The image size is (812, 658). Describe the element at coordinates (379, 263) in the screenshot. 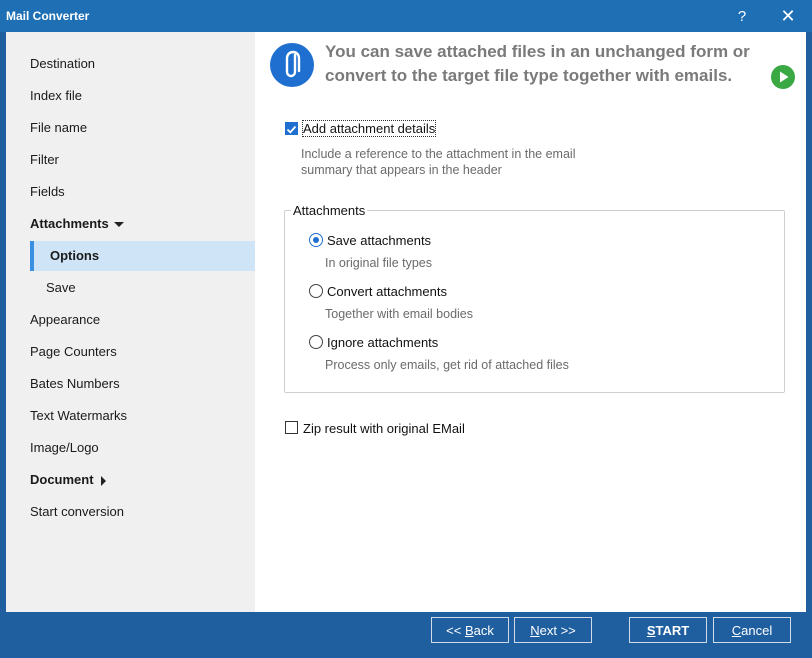

I see `radio-save-desc: In original file types` at that location.